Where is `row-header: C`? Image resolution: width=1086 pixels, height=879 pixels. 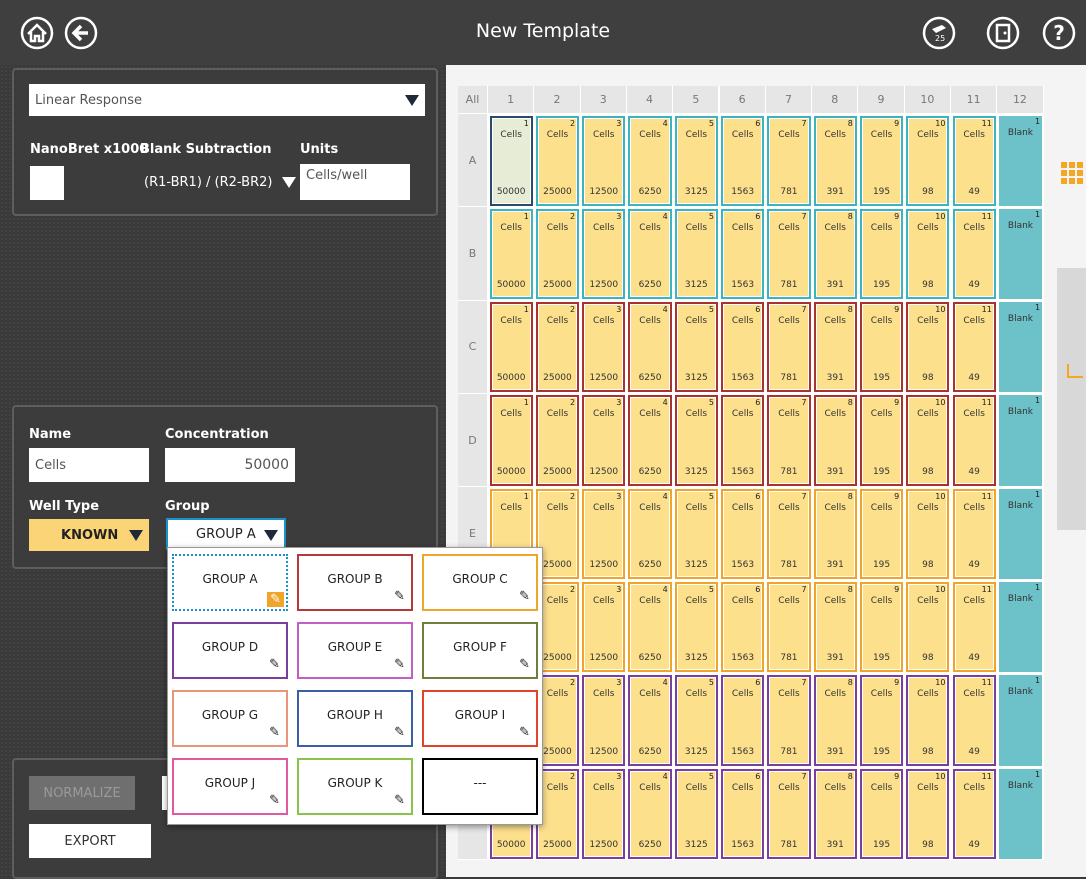 row-header: C is located at coordinates (473, 347).